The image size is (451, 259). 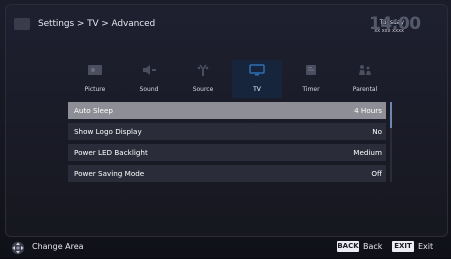 I want to click on tab-source: Source, so click(x=203, y=79).